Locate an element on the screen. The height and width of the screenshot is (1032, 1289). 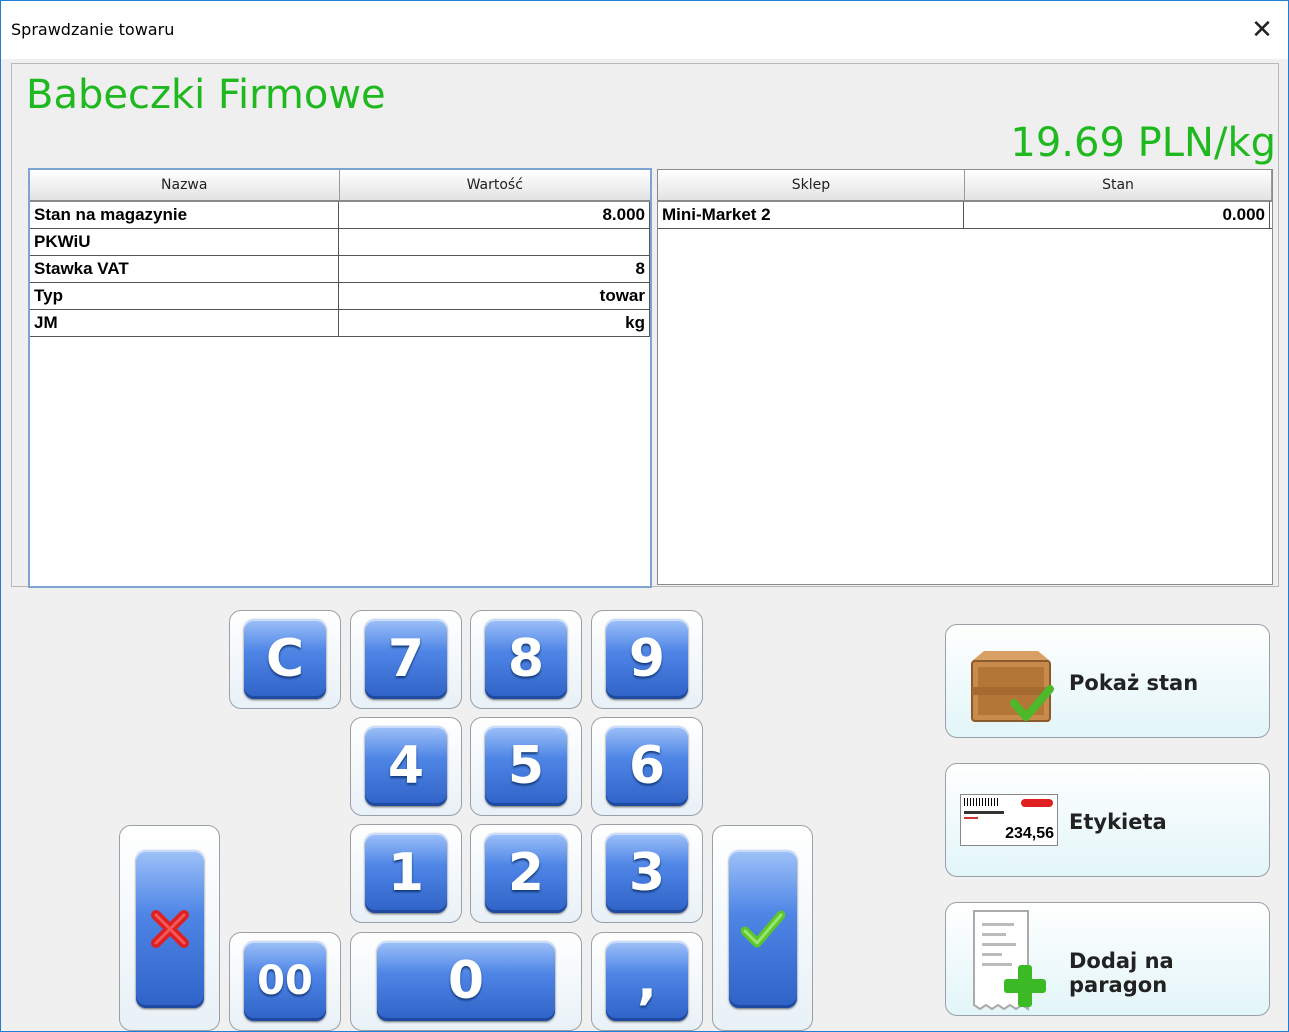
key-5: 5 is located at coordinates (526, 766).